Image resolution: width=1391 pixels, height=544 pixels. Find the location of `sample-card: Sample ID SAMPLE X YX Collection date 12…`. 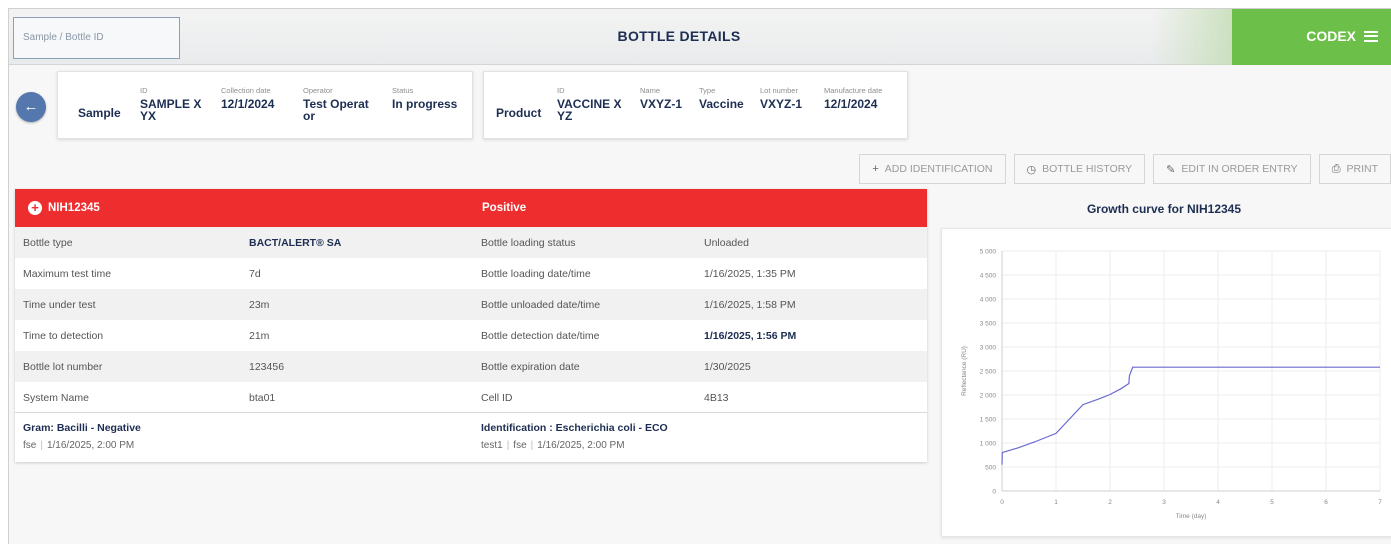

sample-card: Sample ID SAMPLE X YX Collection date 12… is located at coordinates (265, 105).